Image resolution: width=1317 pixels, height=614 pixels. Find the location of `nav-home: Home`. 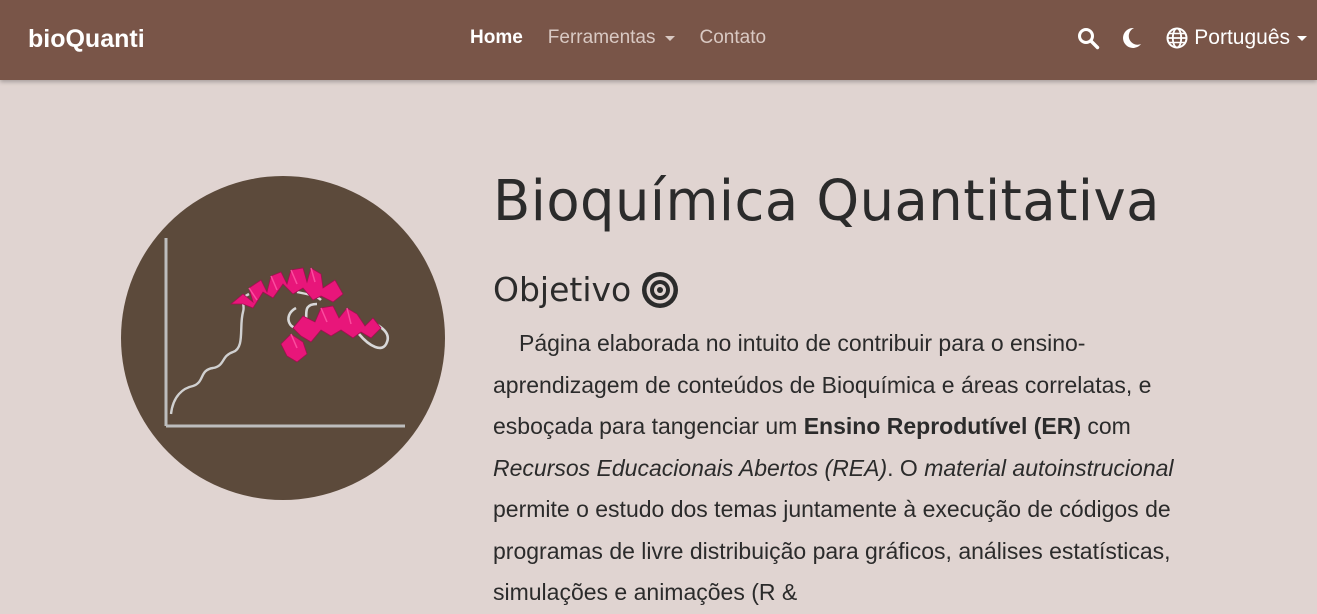

nav-home: Home is located at coordinates (496, 38).